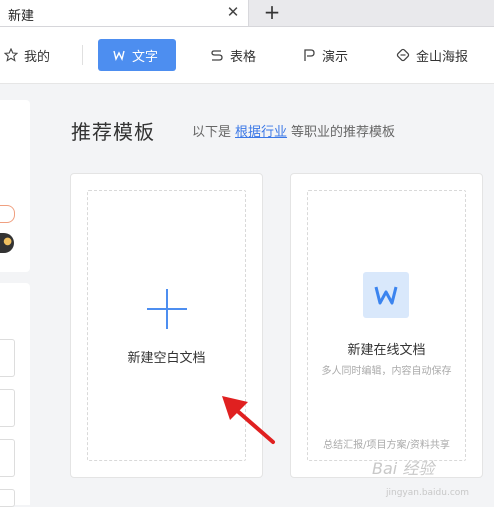 The image size is (494, 507). I want to click on nav-divider, so click(82, 55).